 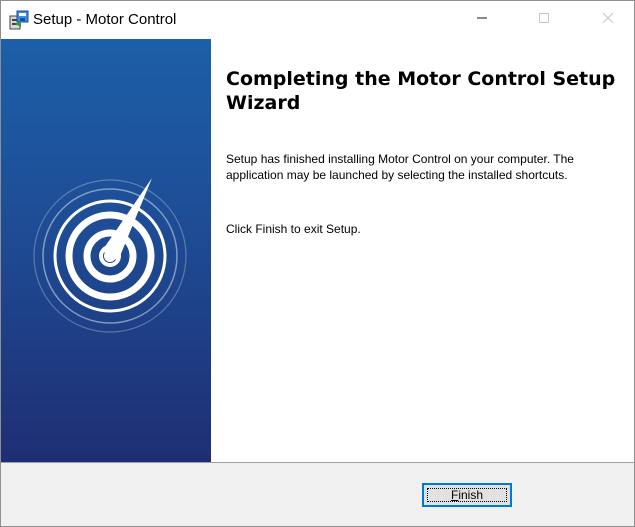 I want to click on finish-button: Finish, so click(x=467, y=495).